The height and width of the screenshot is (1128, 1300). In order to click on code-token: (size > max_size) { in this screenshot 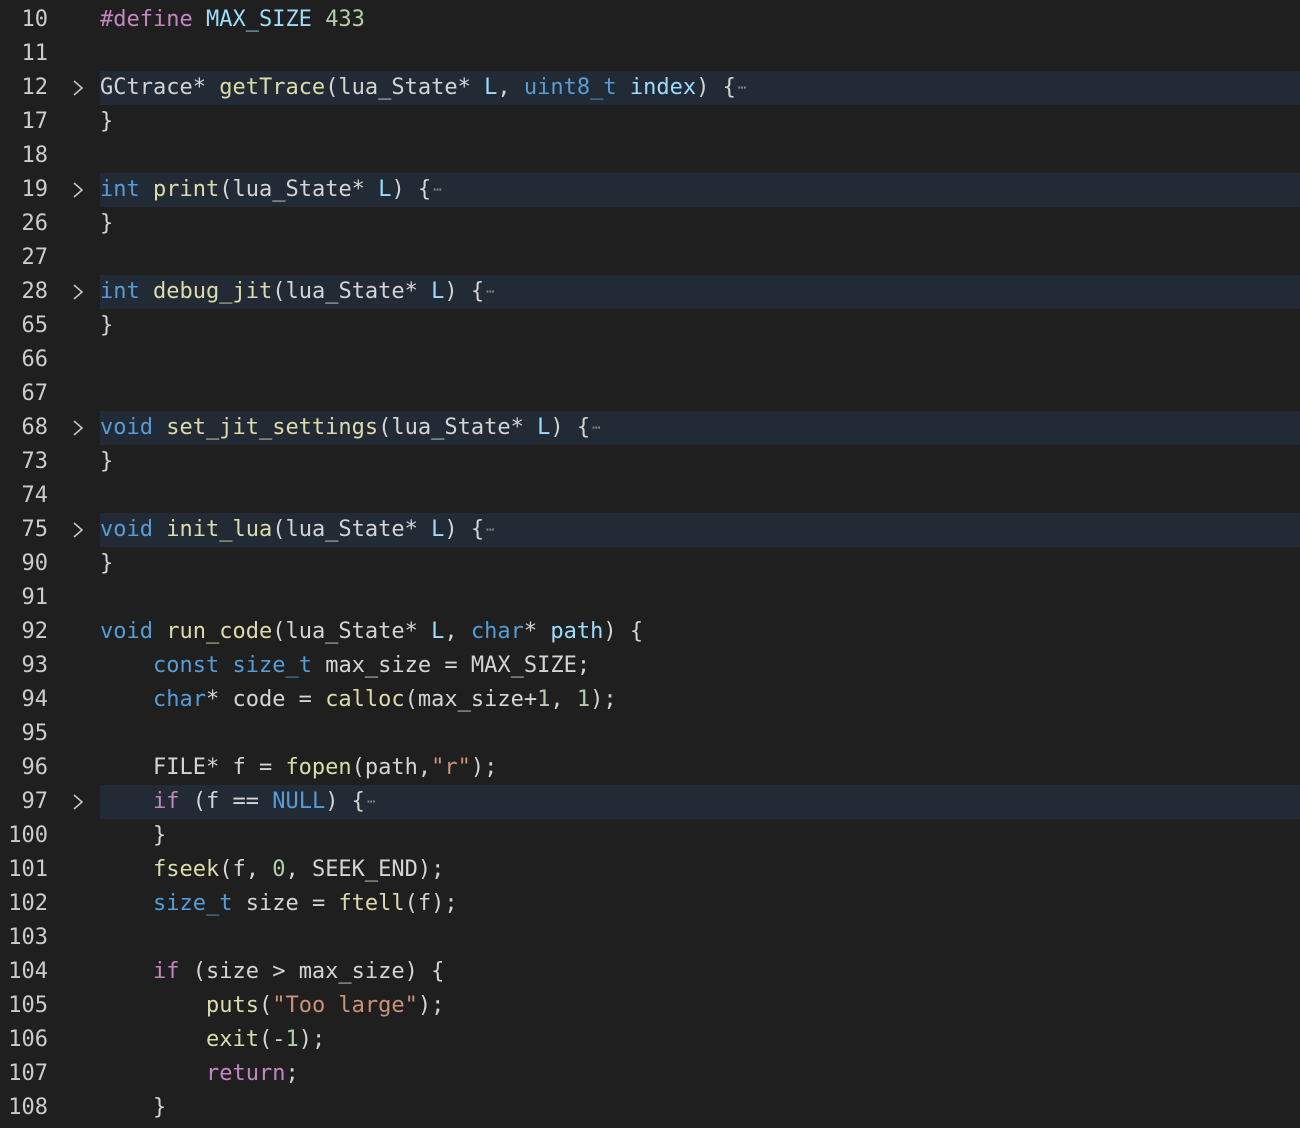, I will do `click(312, 971)`.